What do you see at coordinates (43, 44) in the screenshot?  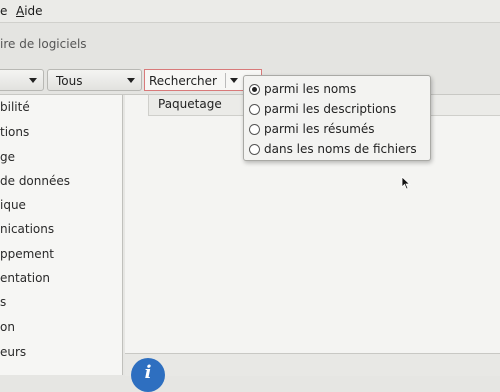 I see `window-title: ire de logiciels` at bounding box center [43, 44].